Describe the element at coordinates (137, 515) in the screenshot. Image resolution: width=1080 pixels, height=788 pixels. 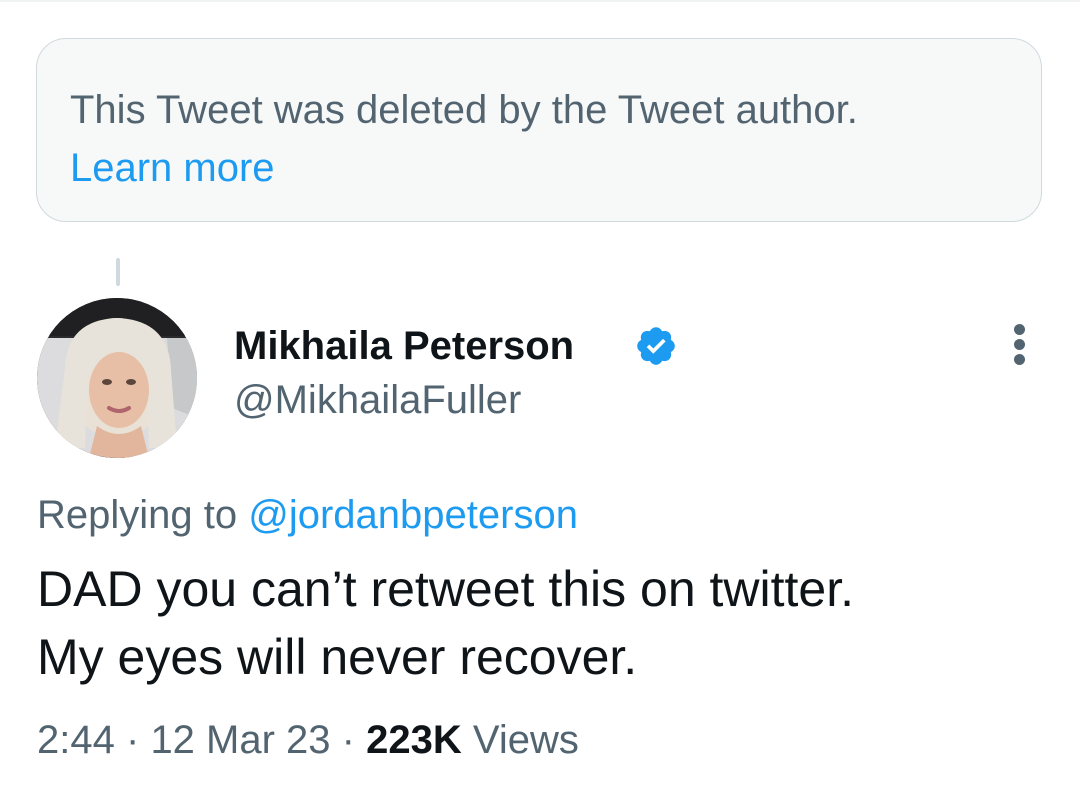
I see `replying-to-label: Replying to` at that location.